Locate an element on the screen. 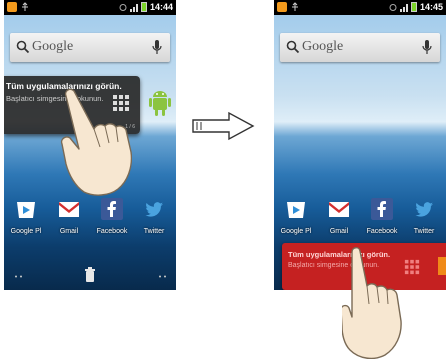  clock: 14:45 is located at coordinates (431, 7).